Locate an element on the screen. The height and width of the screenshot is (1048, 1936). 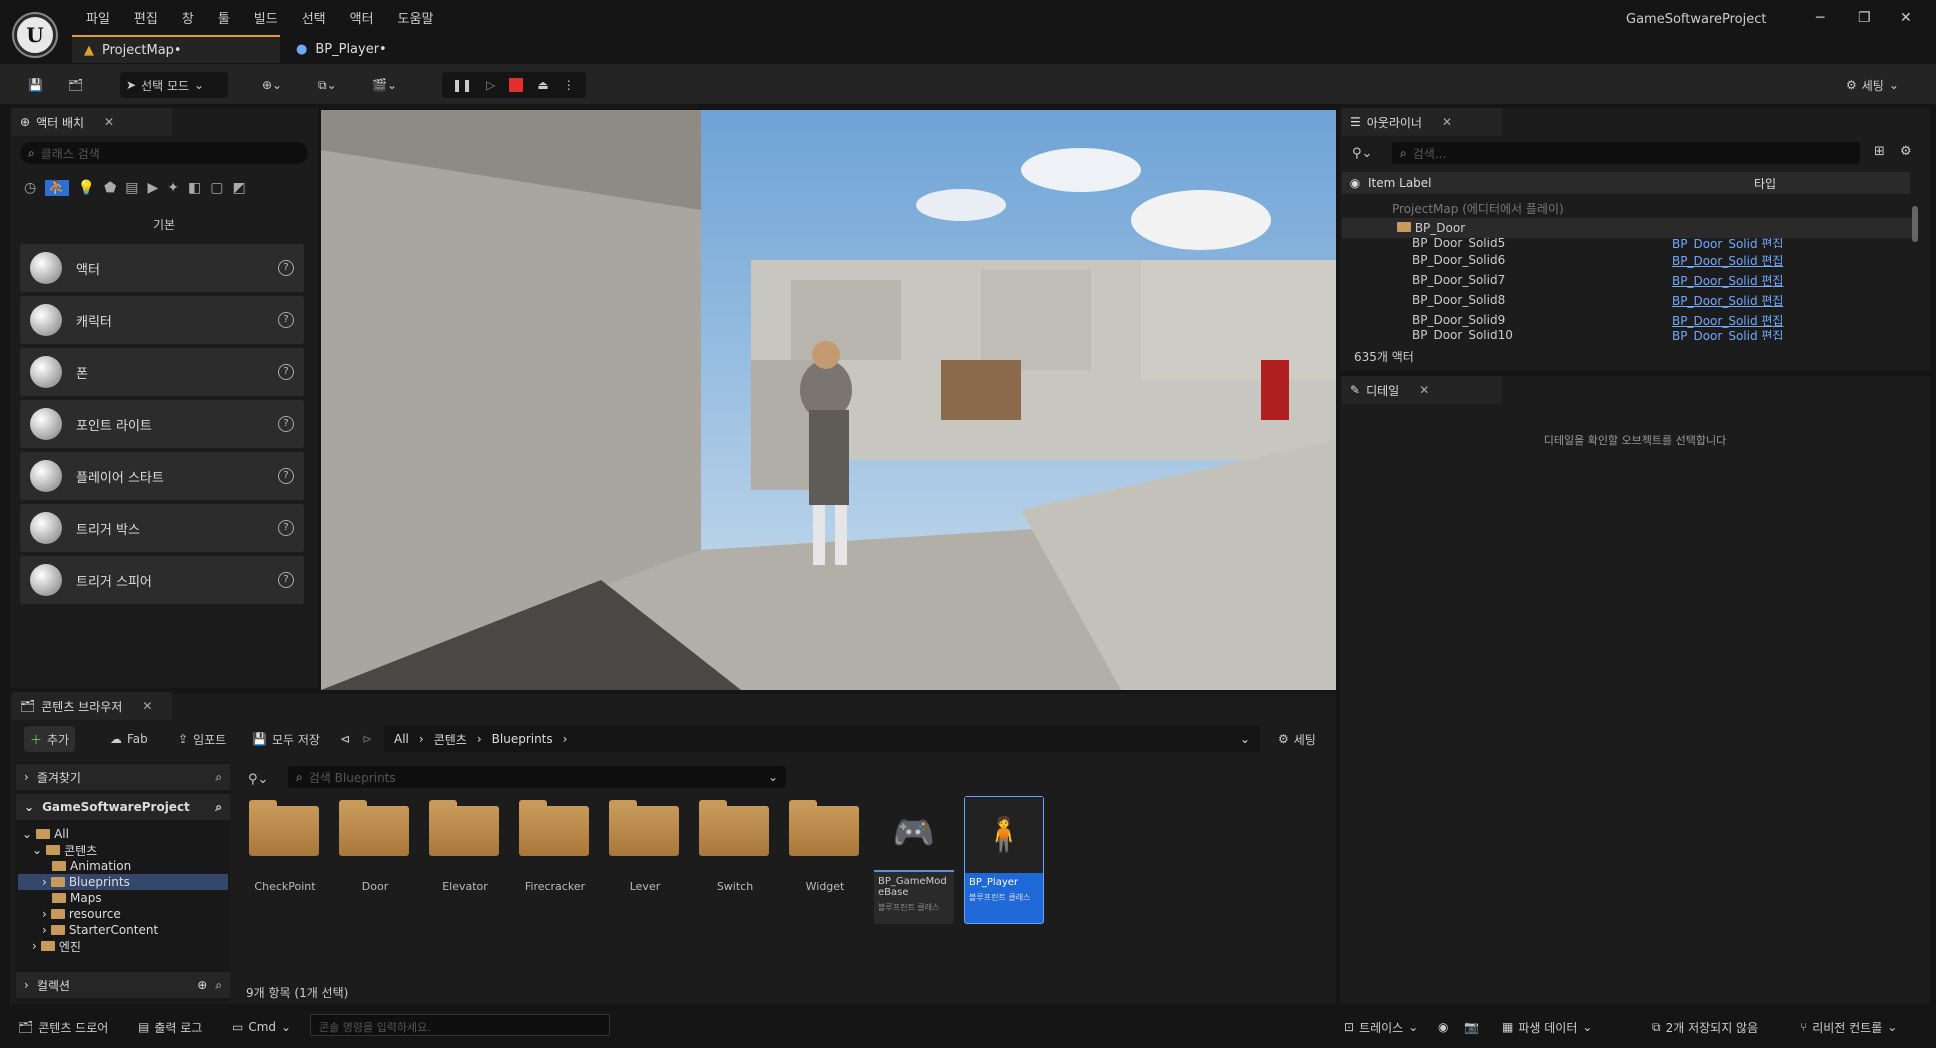
tab-place-actors: ⊕ 액터 배치 ✕ is located at coordinates (92, 122).